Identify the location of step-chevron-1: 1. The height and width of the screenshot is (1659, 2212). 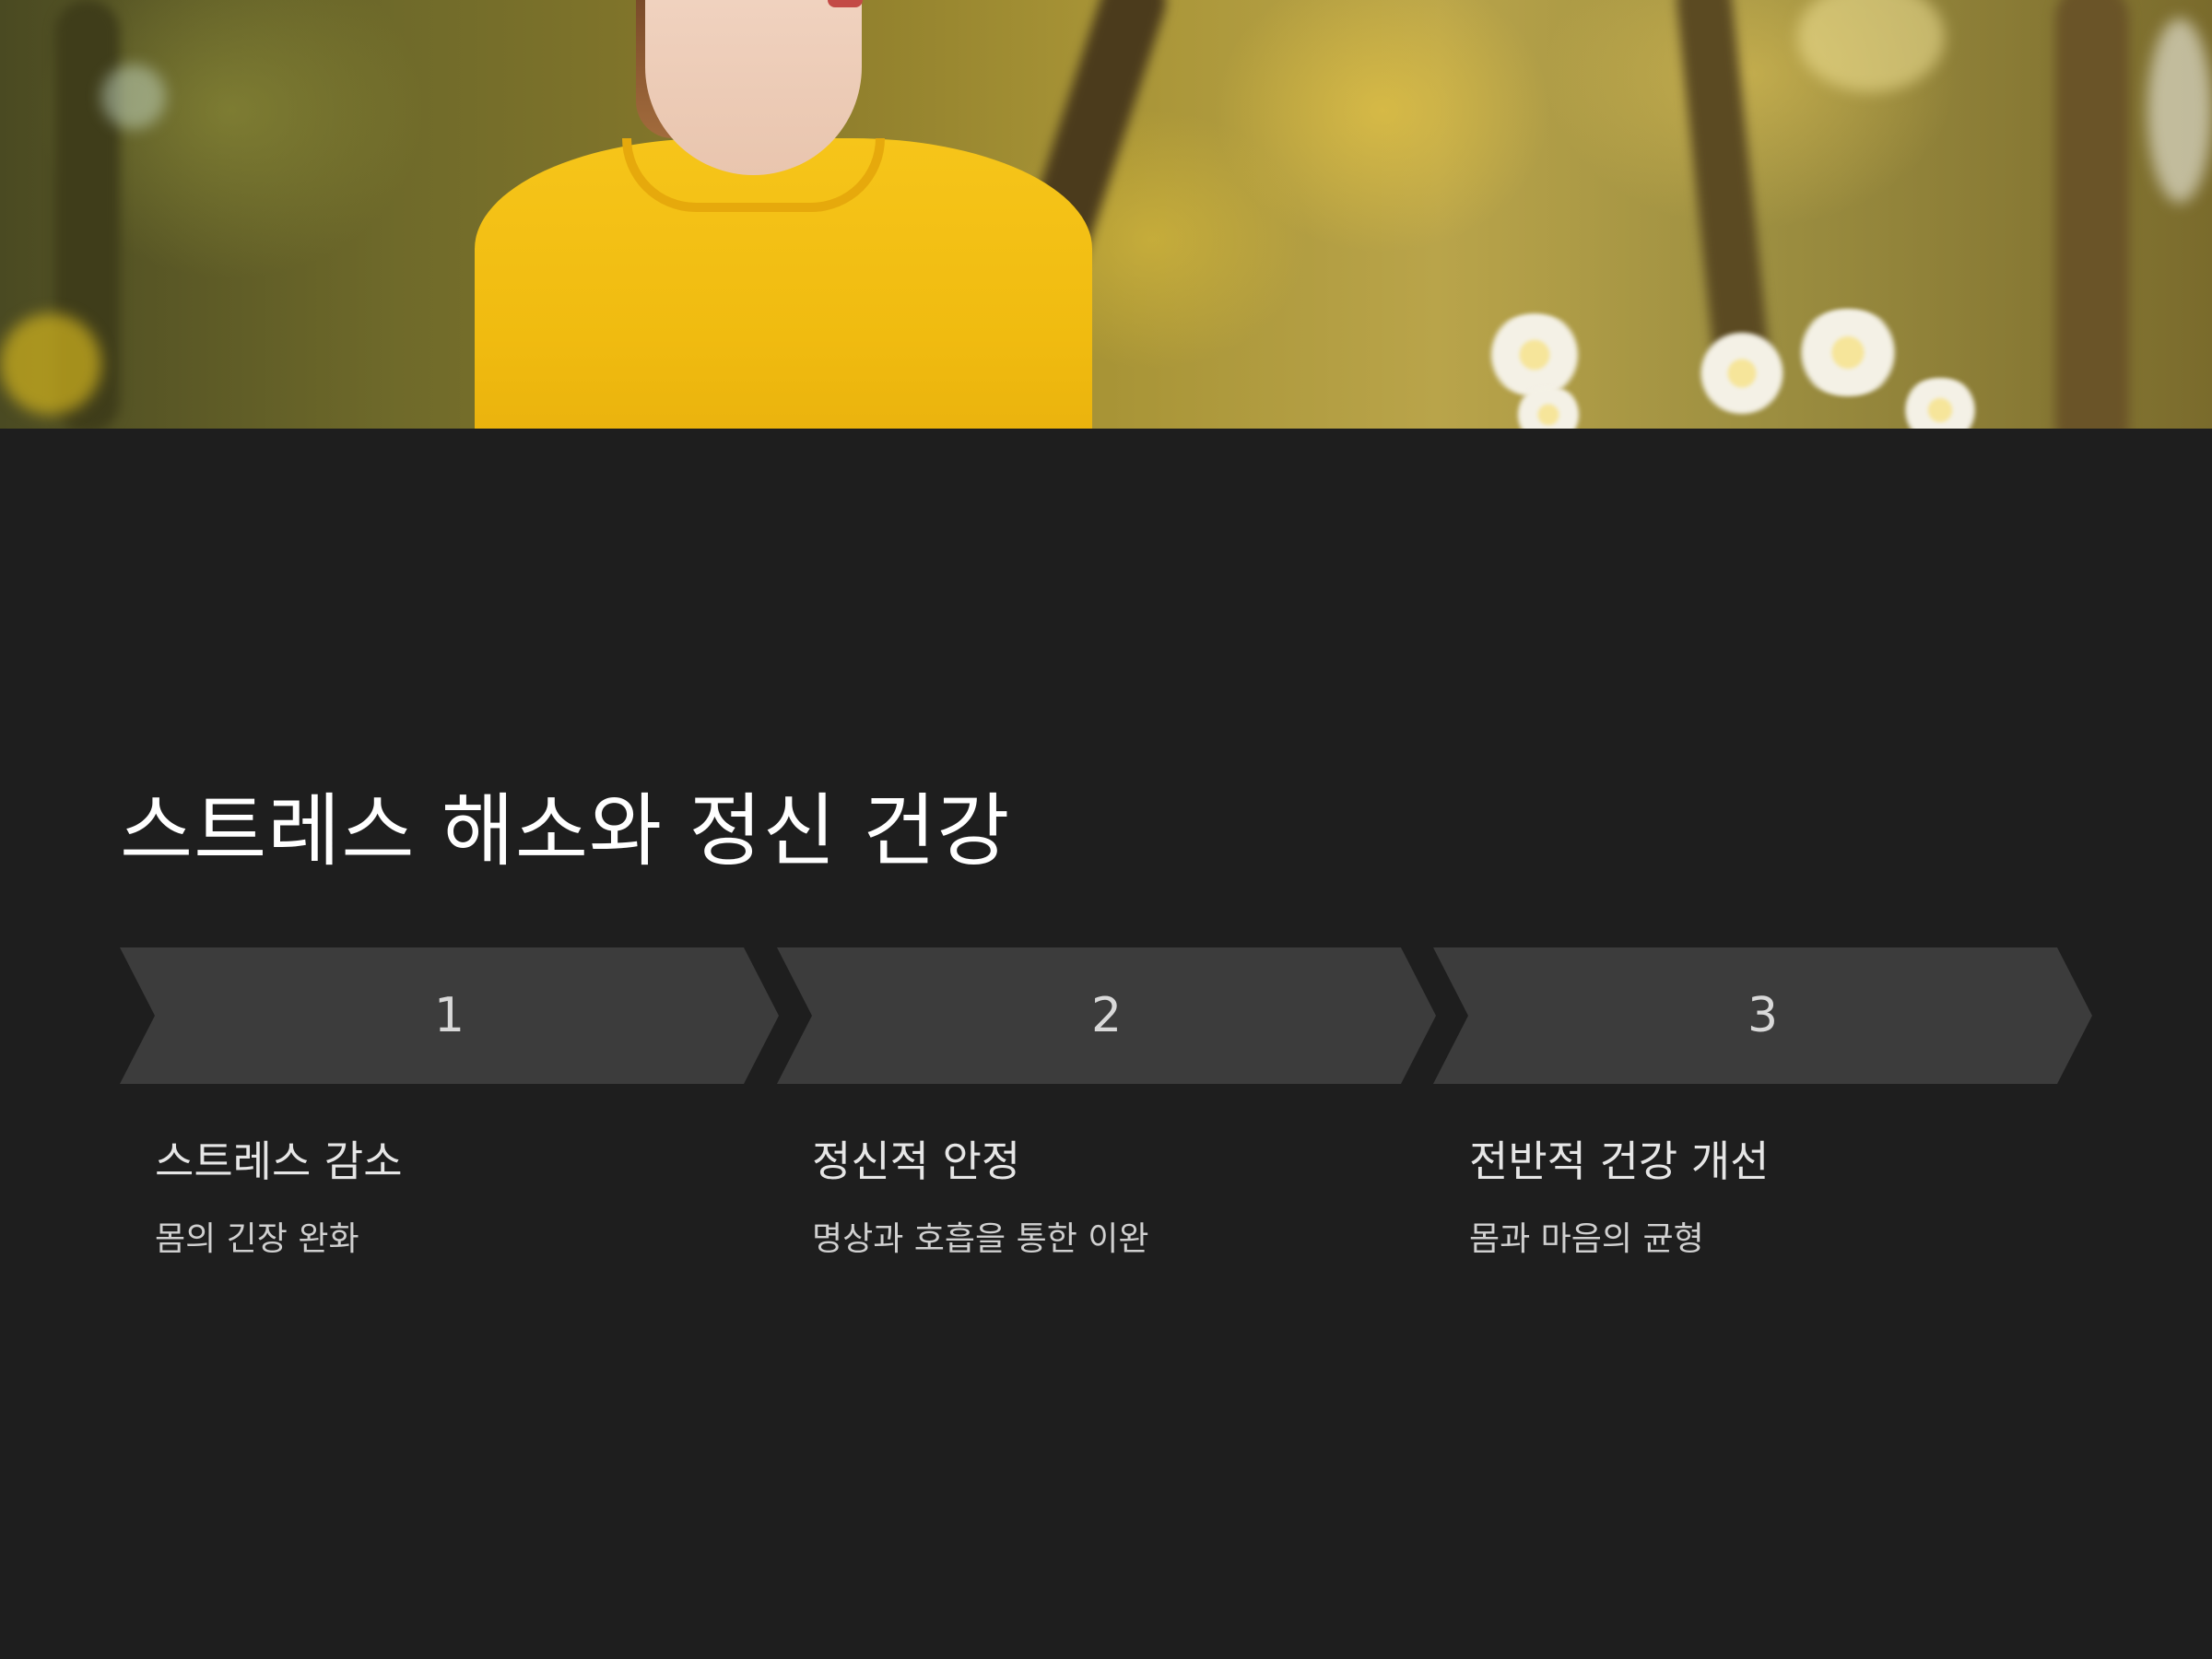
(449, 1015).